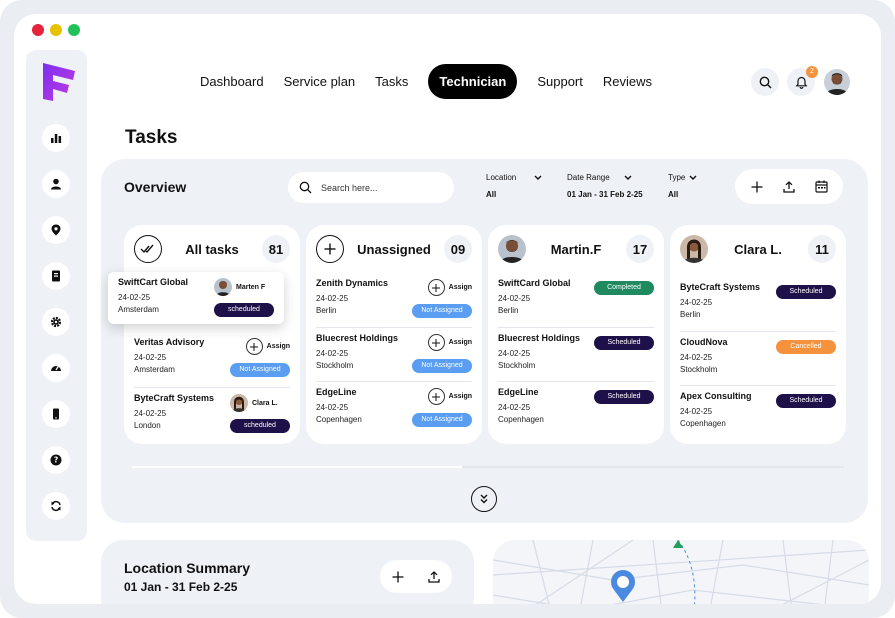 The width and height of the screenshot is (895, 618). I want to click on documents-nav-button, so click(56, 276).